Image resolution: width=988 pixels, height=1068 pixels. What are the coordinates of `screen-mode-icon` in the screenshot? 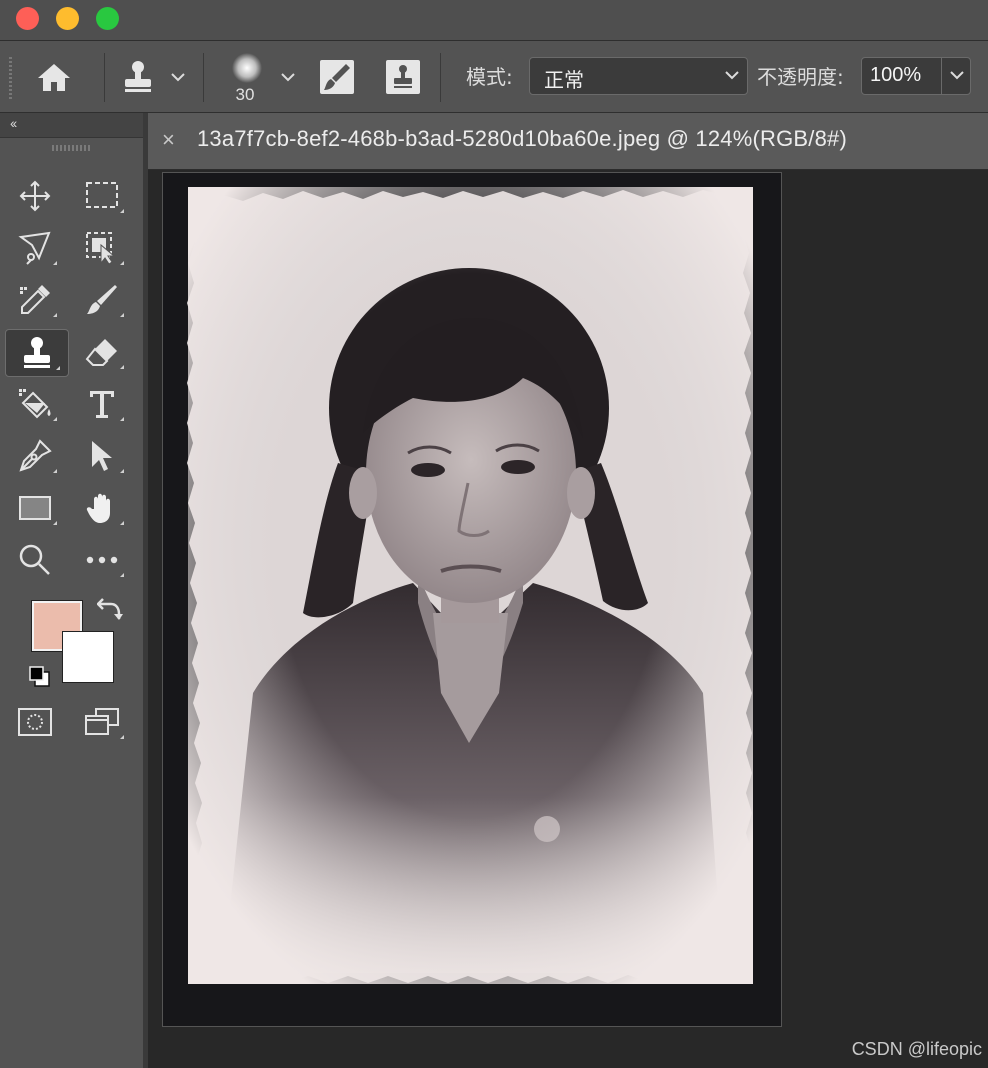 It's located at (102, 721).